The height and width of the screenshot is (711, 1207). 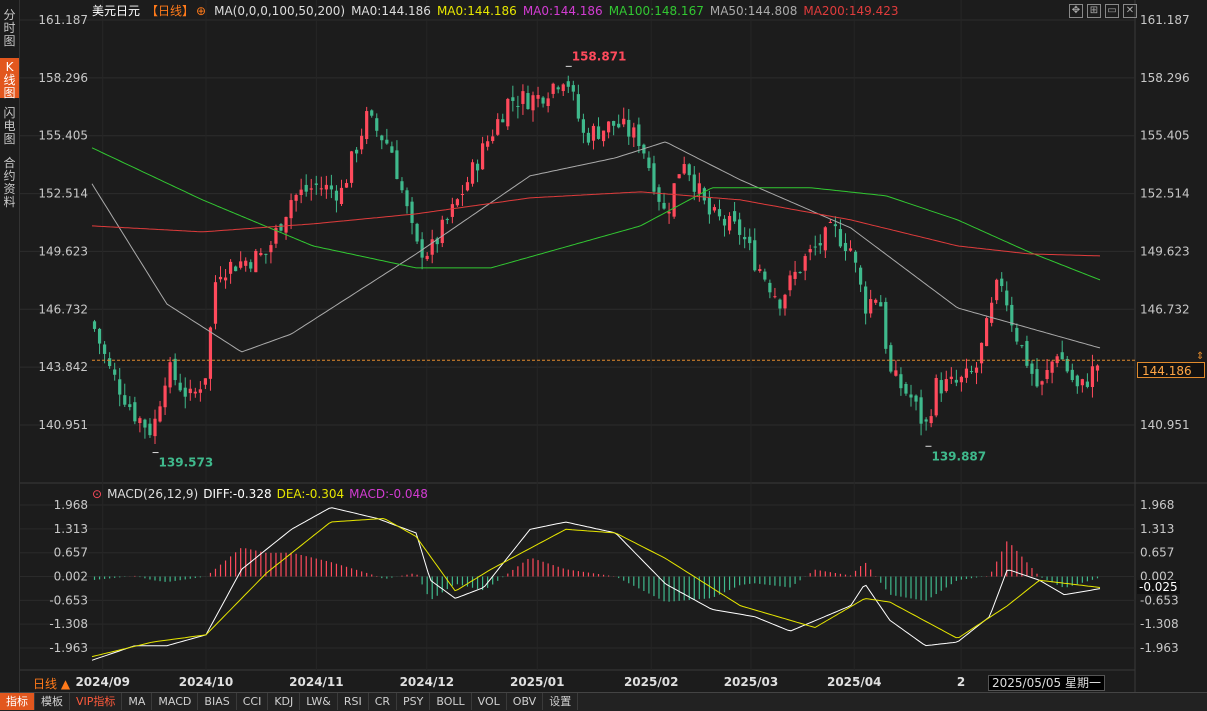 What do you see at coordinates (137, 701) in the screenshot?
I see `tab-ma: MA` at bounding box center [137, 701].